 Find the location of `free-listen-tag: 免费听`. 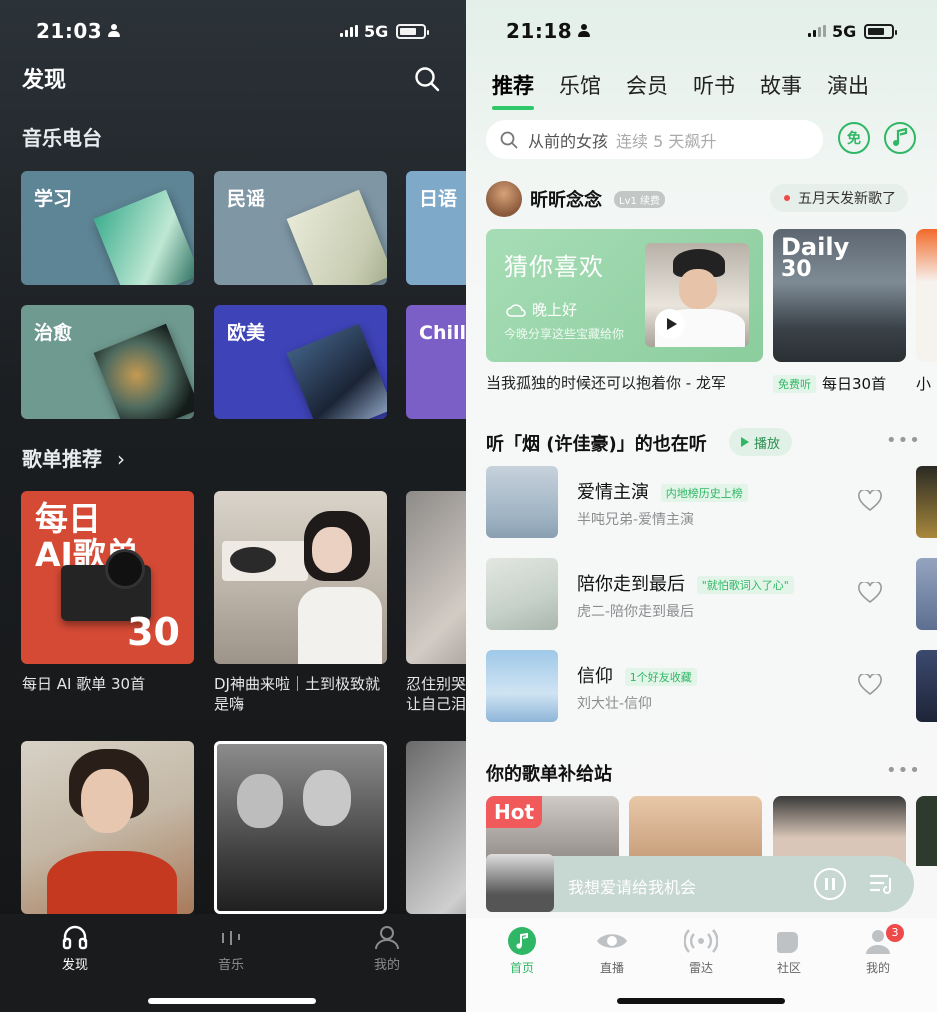

free-listen-tag: 免费听 is located at coordinates (794, 383).